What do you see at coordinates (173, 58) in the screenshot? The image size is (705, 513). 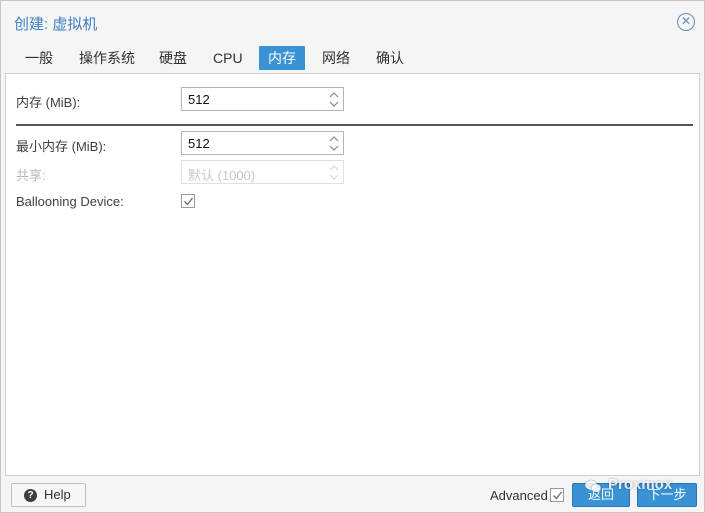 I see `tab-disk: 硬盘` at bounding box center [173, 58].